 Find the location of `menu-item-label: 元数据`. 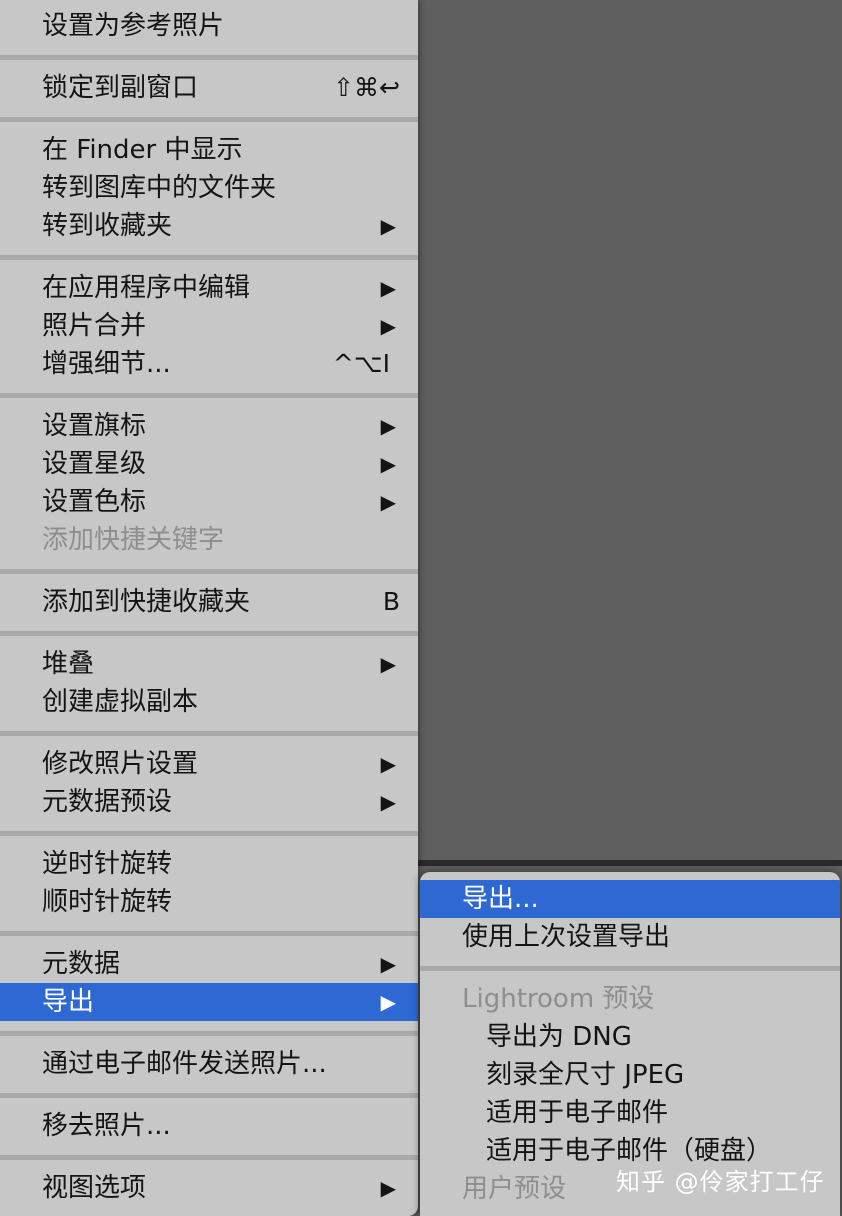

menu-item-label: 元数据 is located at coordinates (81, 964).